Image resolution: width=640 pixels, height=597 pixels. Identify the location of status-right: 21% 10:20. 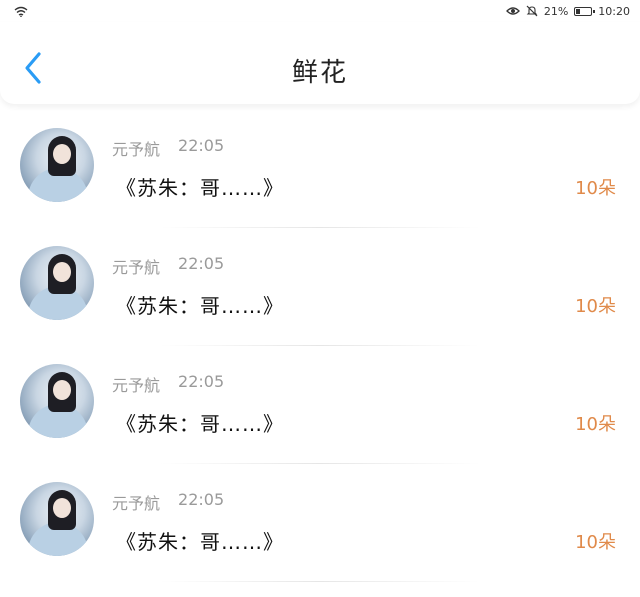
(567, 11).